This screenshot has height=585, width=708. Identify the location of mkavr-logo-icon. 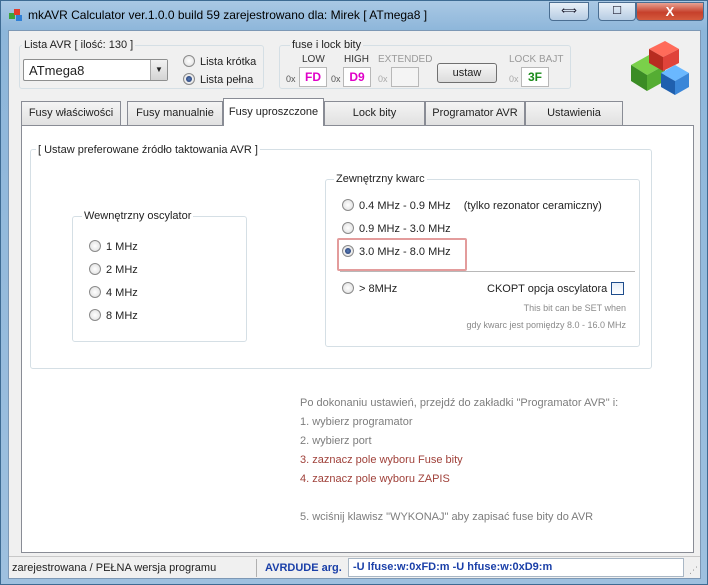
(660, 68).